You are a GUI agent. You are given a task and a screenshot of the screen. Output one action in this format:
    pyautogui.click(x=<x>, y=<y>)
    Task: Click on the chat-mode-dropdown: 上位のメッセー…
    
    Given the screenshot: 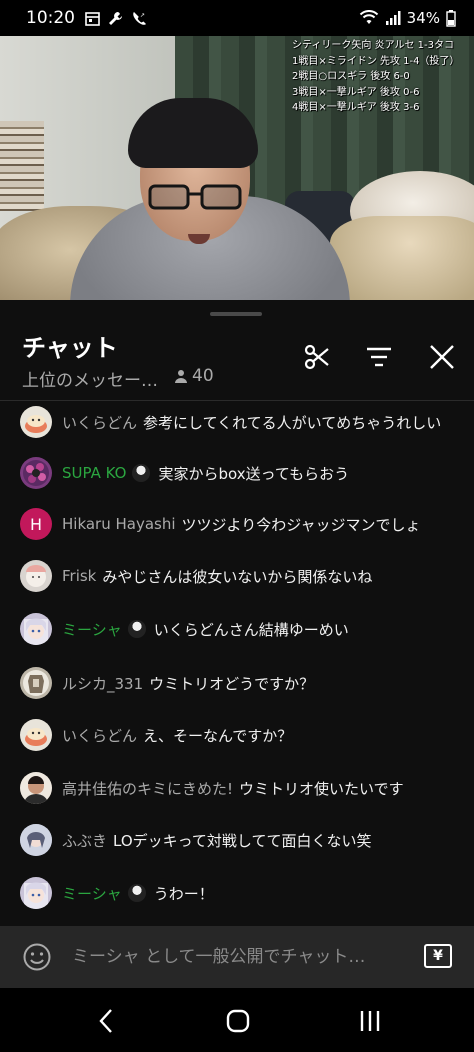 What is the action you would take?
    pyautogui.click(x=90, y=378)
    